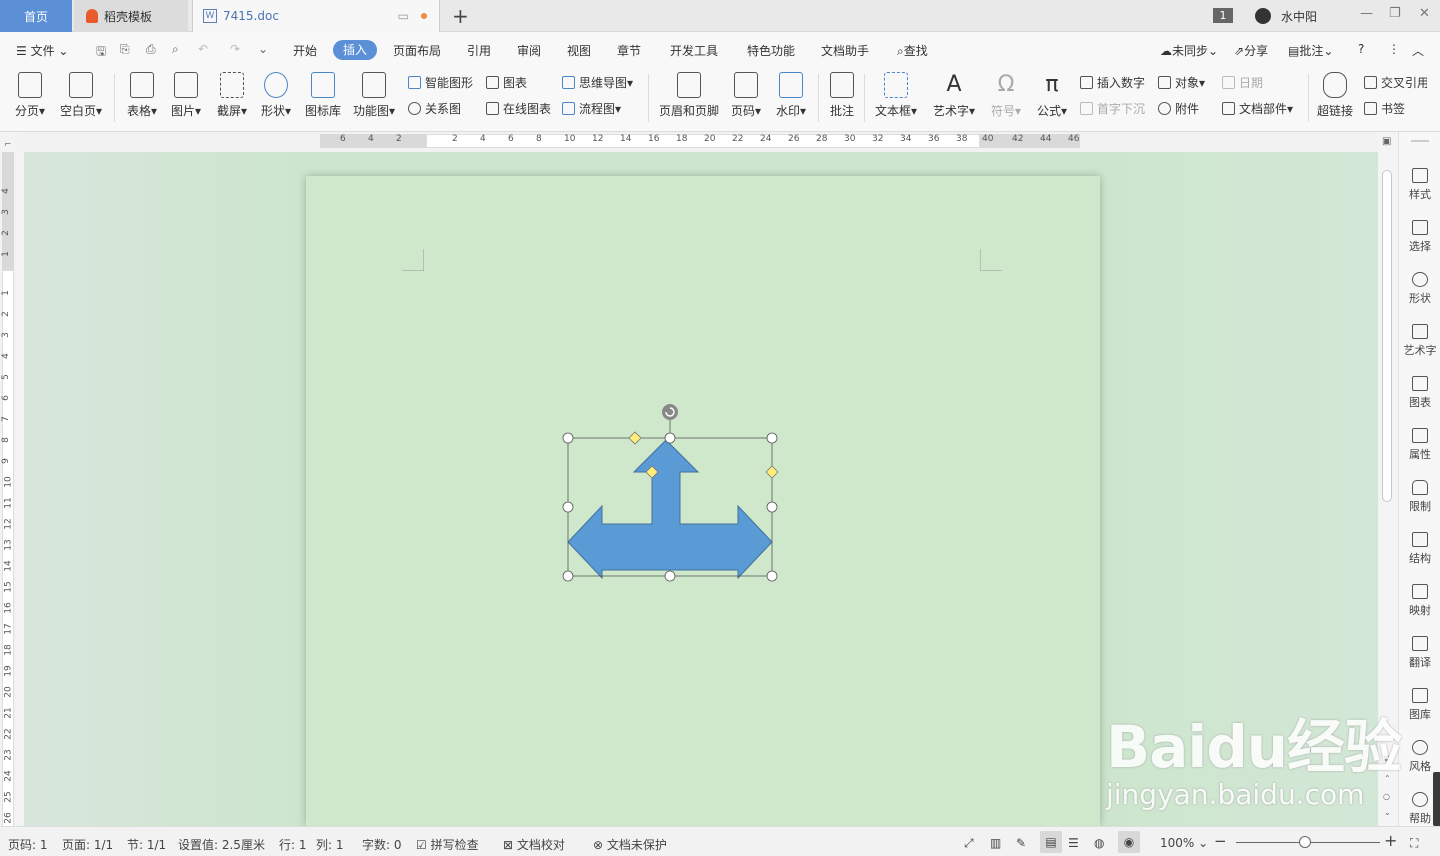 This screenshot has width=1440, height=856. I want to click on split-view-icon: ▣, so click(1386, 141).